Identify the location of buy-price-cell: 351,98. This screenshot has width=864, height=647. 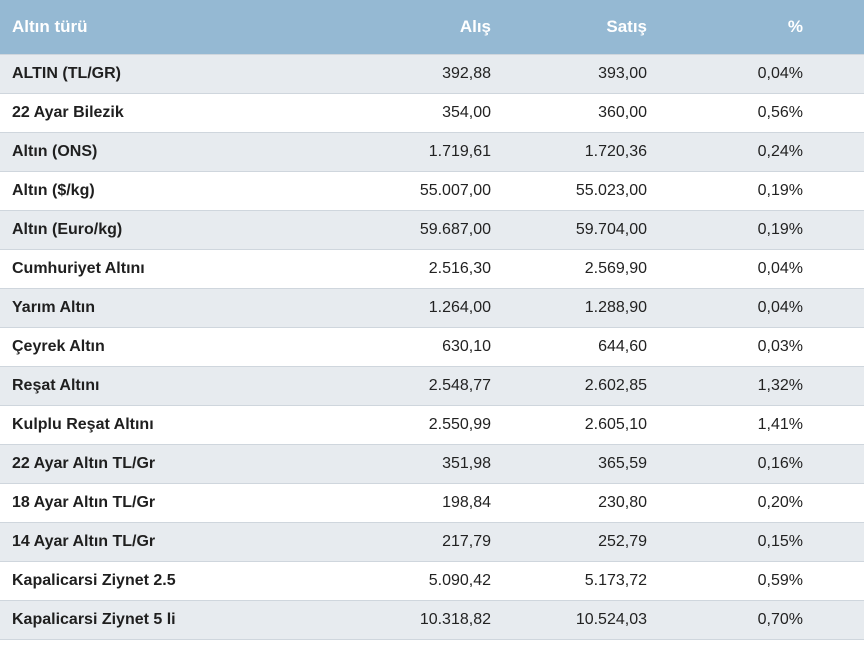
(466, 463).